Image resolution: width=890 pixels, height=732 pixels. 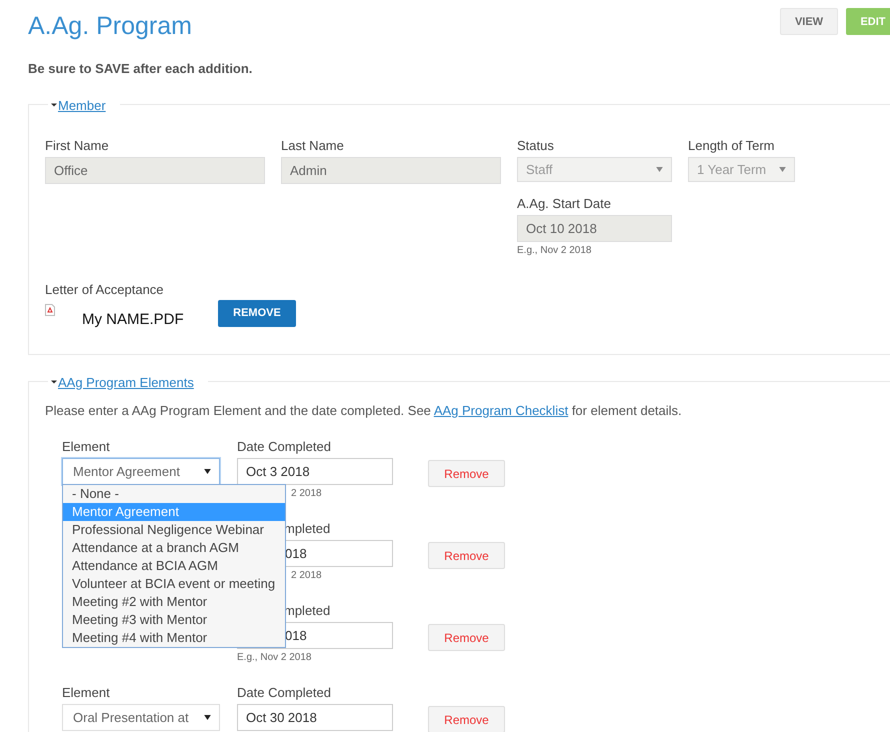 I want to click on menu-option: Volunteer at BCIA event or meeting, so click(x=174, y=584).